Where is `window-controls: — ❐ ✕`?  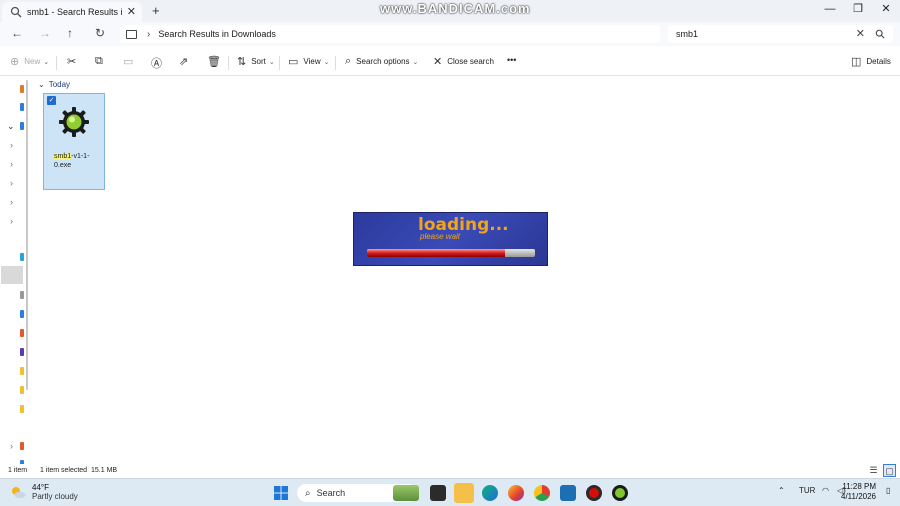 window-controls: — ❐ ✕ is located at coordinates (858, 9).